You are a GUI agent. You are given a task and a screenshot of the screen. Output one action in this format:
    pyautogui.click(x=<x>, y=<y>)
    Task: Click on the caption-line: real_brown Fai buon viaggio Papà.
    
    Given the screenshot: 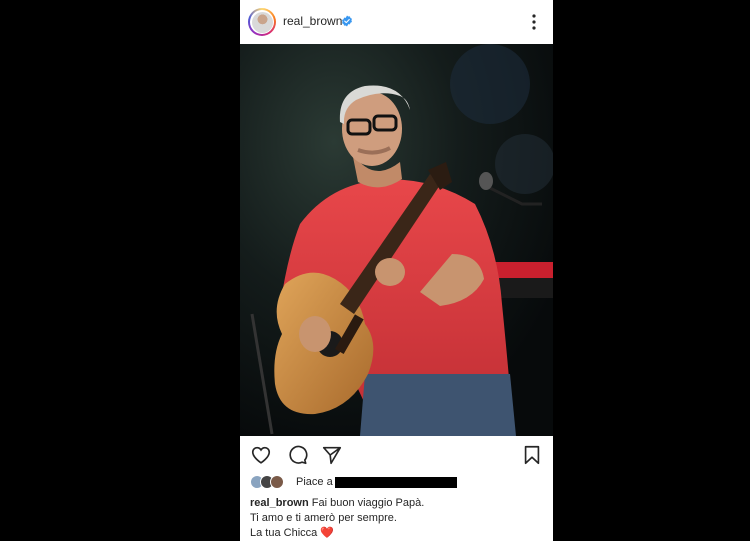 What is the action you would take?
    pyautogui.click(x=398, y=503)
    